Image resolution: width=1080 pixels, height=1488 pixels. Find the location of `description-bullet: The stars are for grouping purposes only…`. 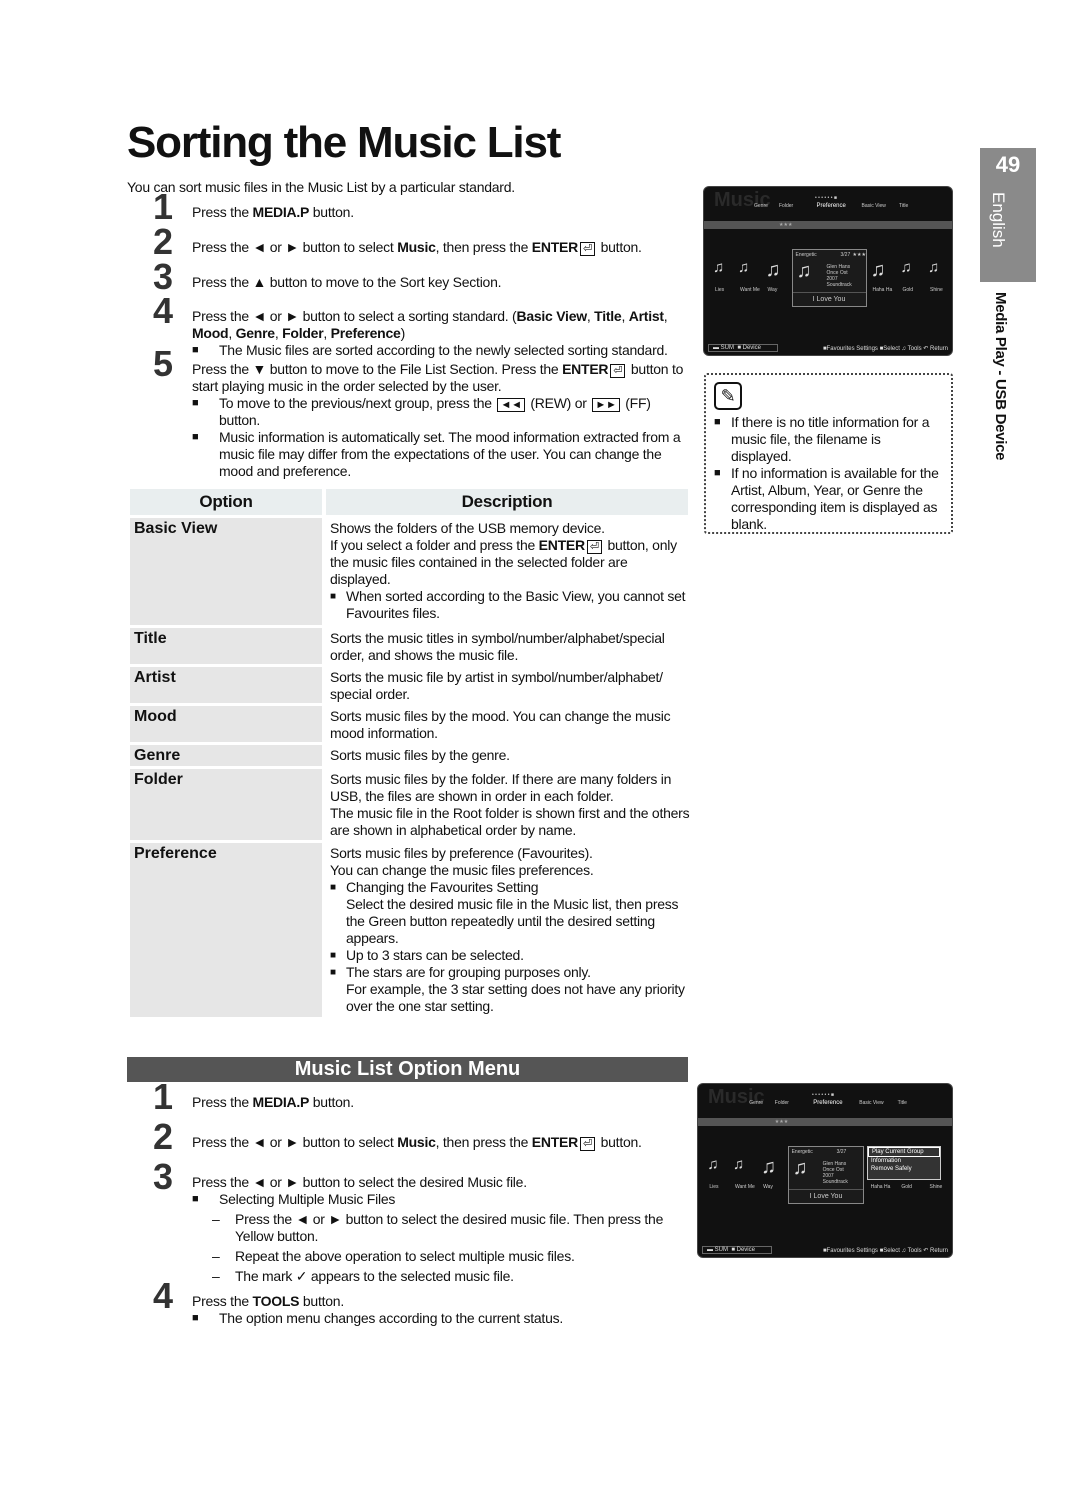

description-bullet: The stars are for grouping purposes only… is located at coordinates (510, 972).